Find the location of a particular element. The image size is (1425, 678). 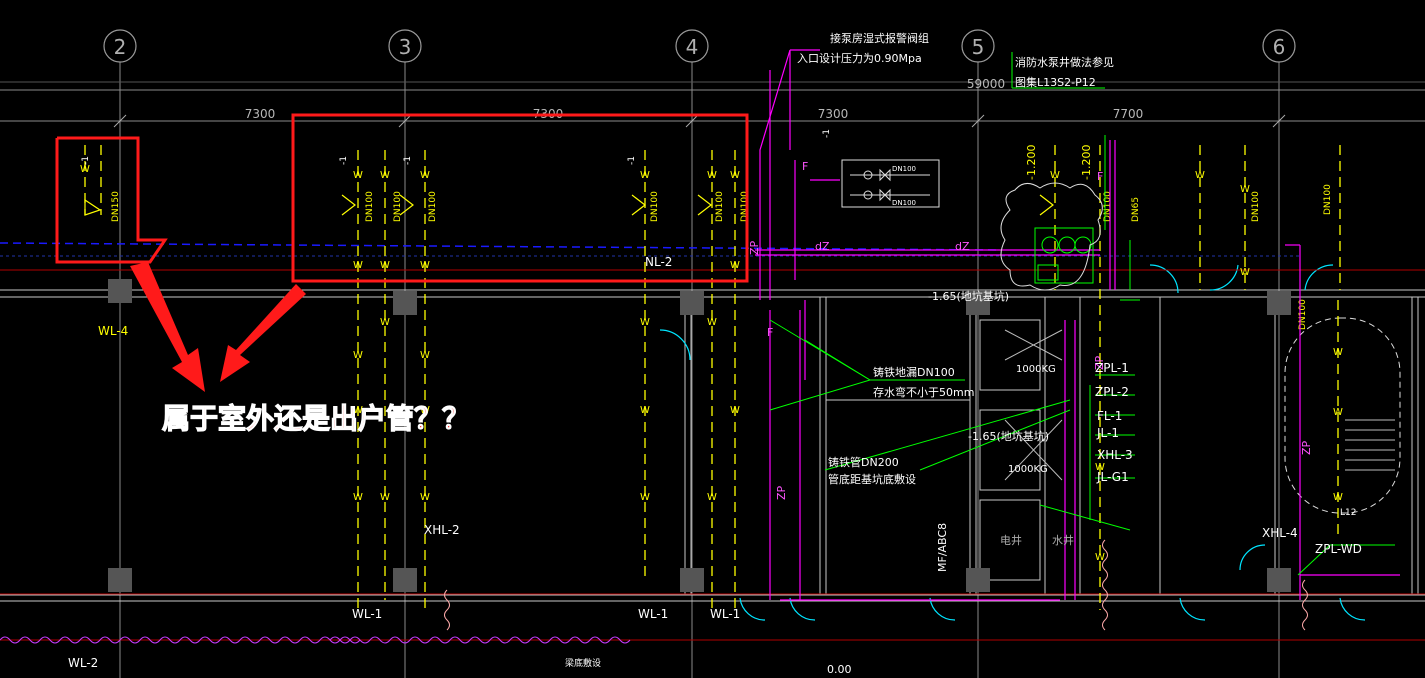

arrows is located at coordinates (218, 327).